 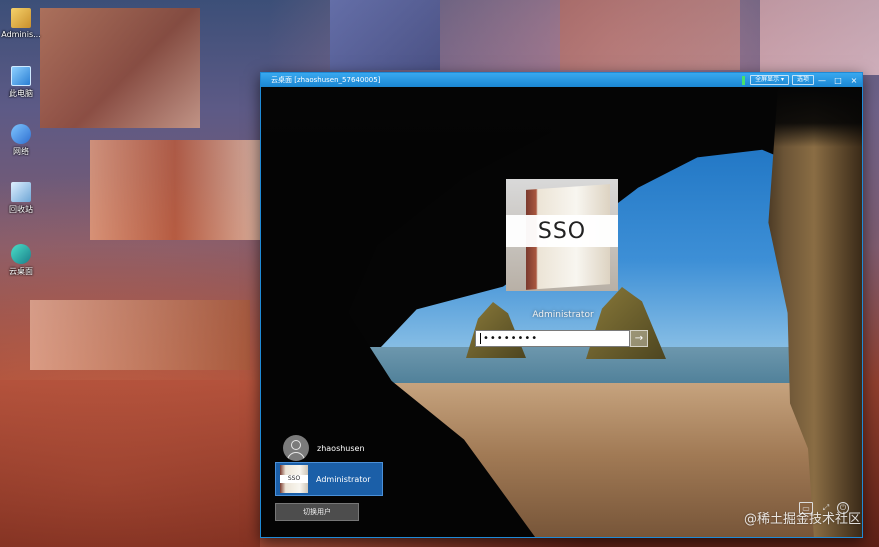 What do you see at coordinates (317, 512) in the screenshot?
I see `switch-user-button: 切换用户` at bounding box center [317, 512].